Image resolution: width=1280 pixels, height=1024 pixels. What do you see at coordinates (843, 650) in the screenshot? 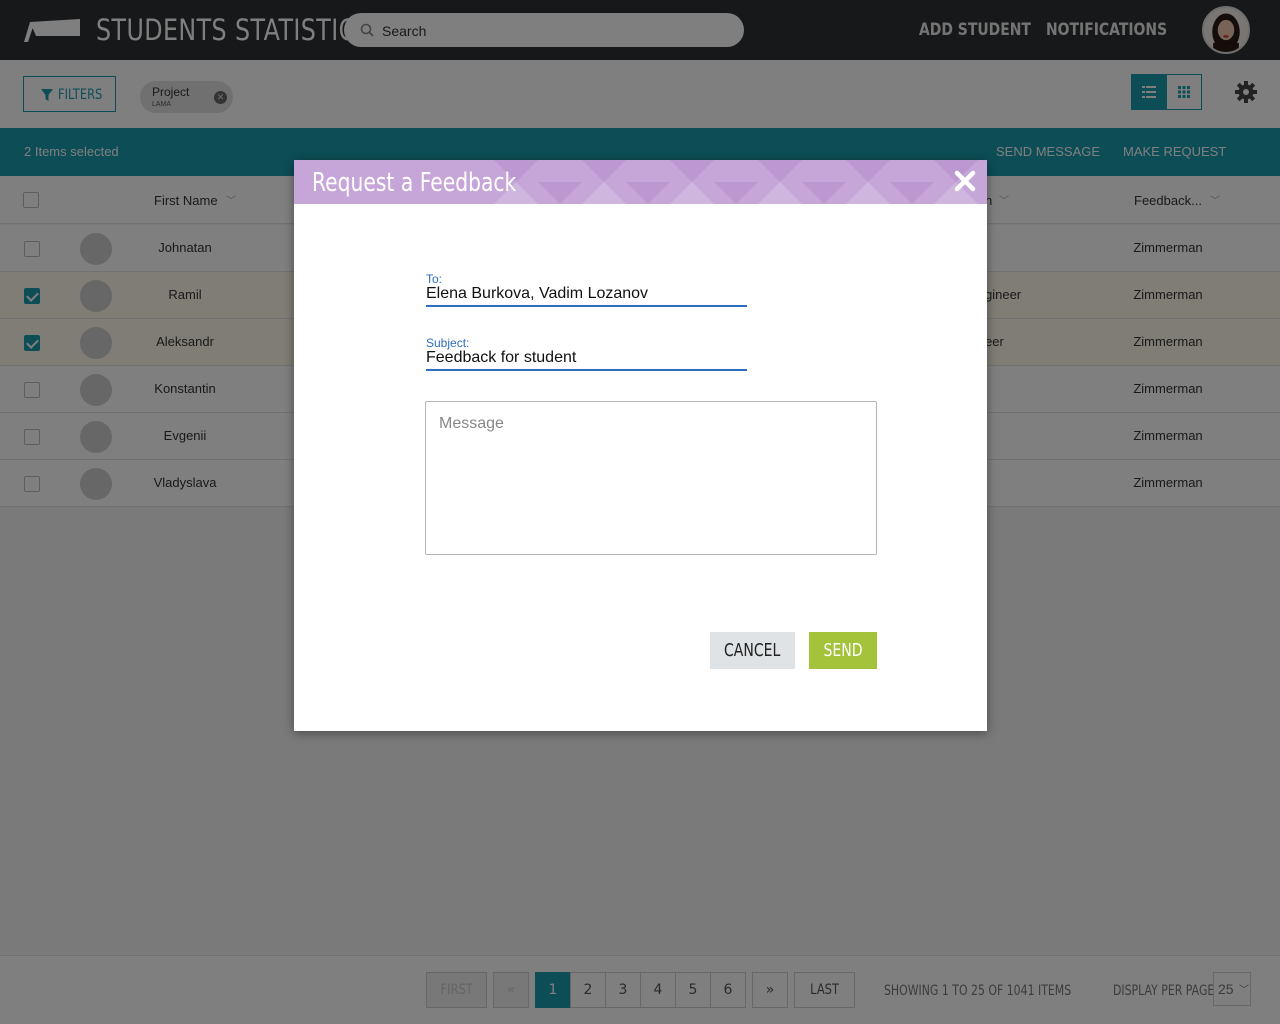
I see `send-button: SEND` at bounding box center [843, 650].